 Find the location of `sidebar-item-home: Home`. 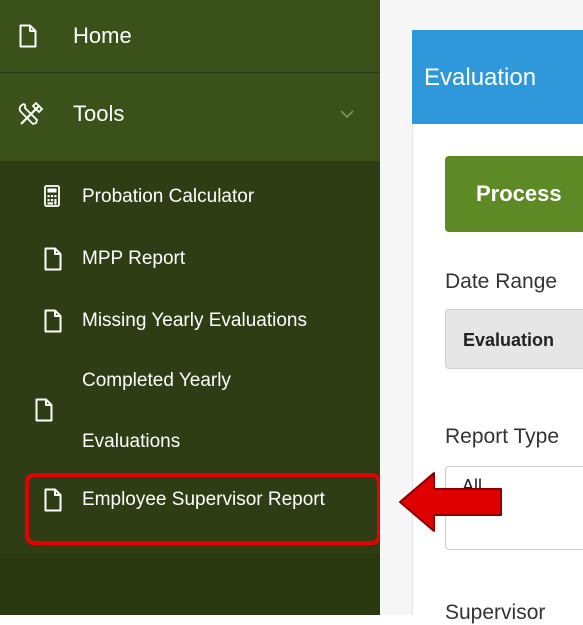

sidebar-item-home: Home is located at coordinates (190, 36).